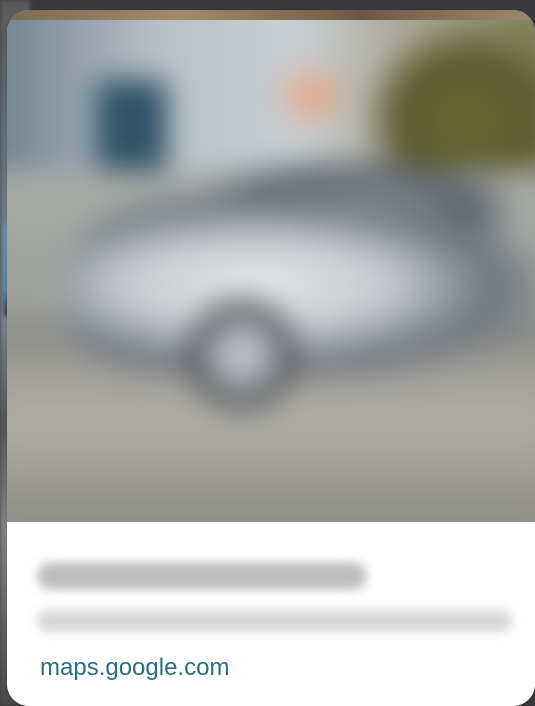 The image size is (535, 706). What do you see at coordinates (202, 576) in the screenshot?
I see `preview-title-redacted` at bounding box center [202, 576].